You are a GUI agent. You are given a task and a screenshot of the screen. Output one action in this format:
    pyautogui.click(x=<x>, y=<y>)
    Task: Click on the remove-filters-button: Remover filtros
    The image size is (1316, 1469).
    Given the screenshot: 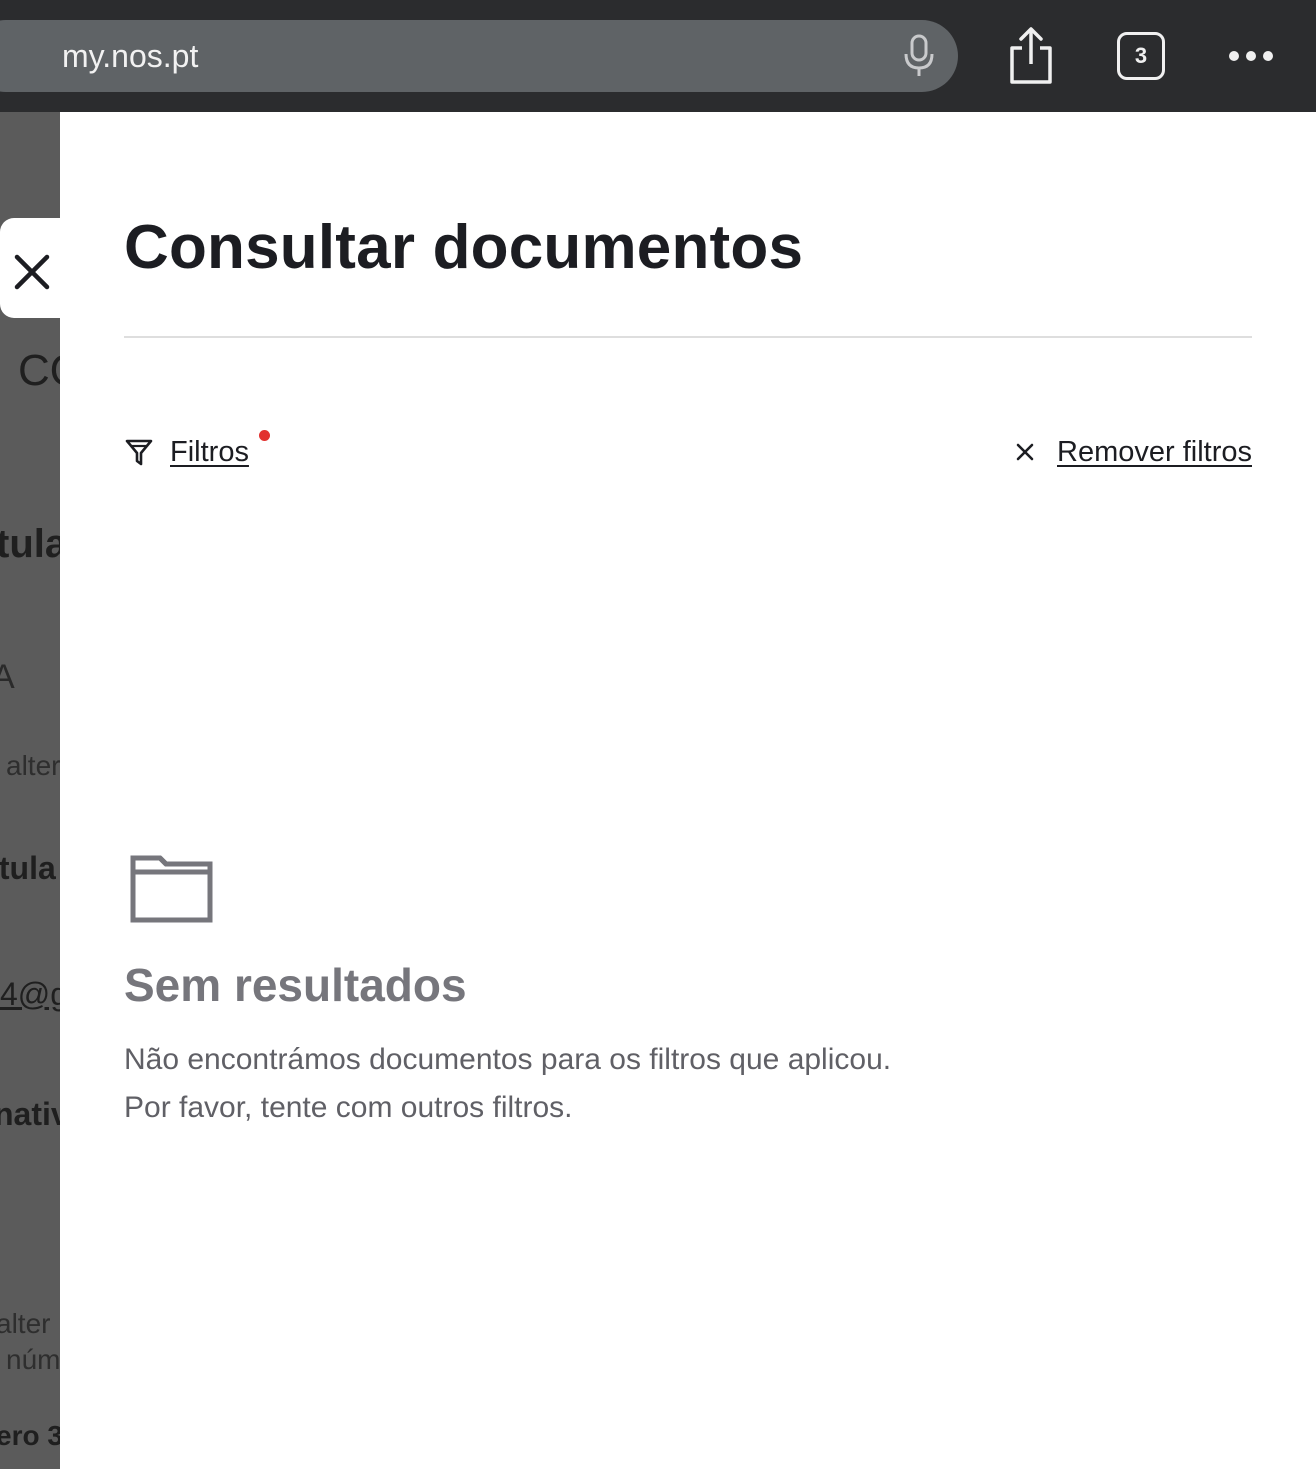 What is the action you would take?
    pyautogui.click(x=1133, y=452)
    